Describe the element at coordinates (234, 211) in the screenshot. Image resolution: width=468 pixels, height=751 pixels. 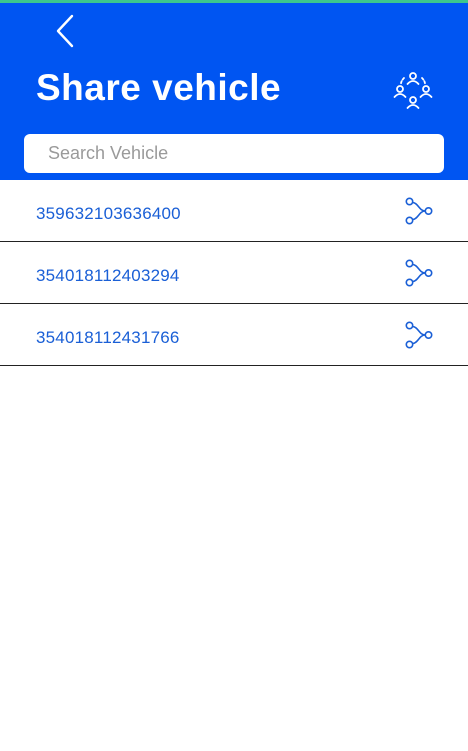
I see `list-item: 359632103636400` at that location.